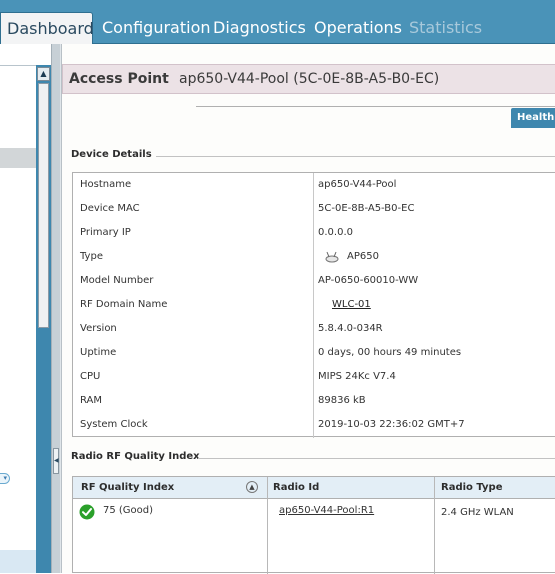  What do you see at coordinates (105, 232) in the screenshot?
I see `detail-label: Primary IP` at bounding box center [105, 232].